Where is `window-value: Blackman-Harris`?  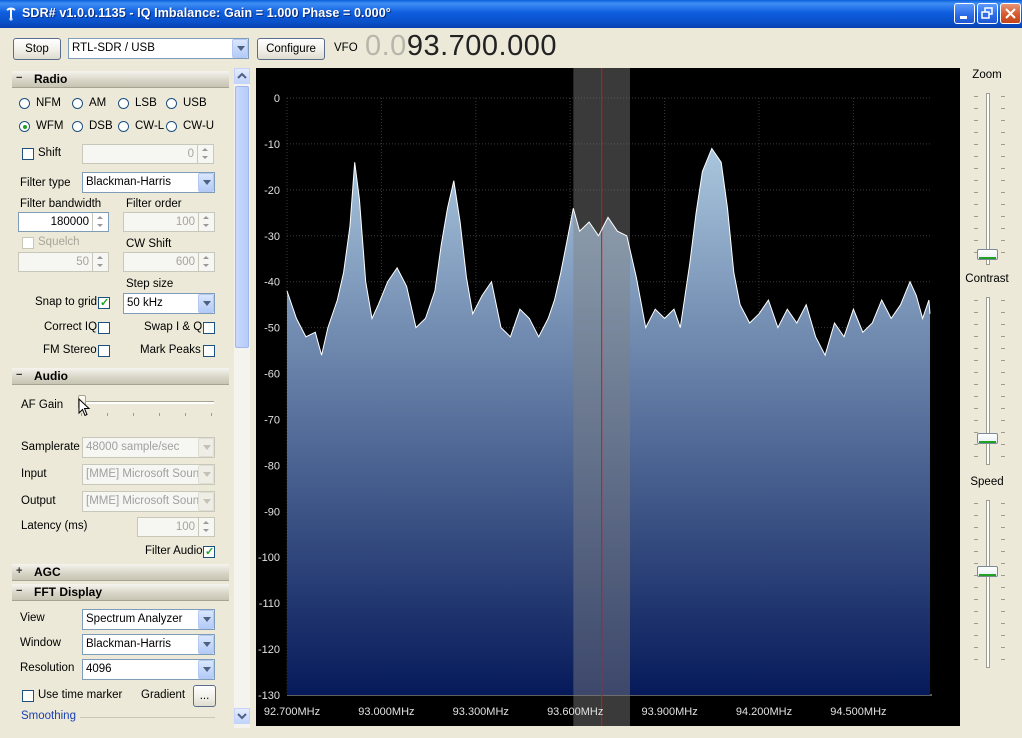
window-value: Blackman-Harris is located at coordinates (128, 644).